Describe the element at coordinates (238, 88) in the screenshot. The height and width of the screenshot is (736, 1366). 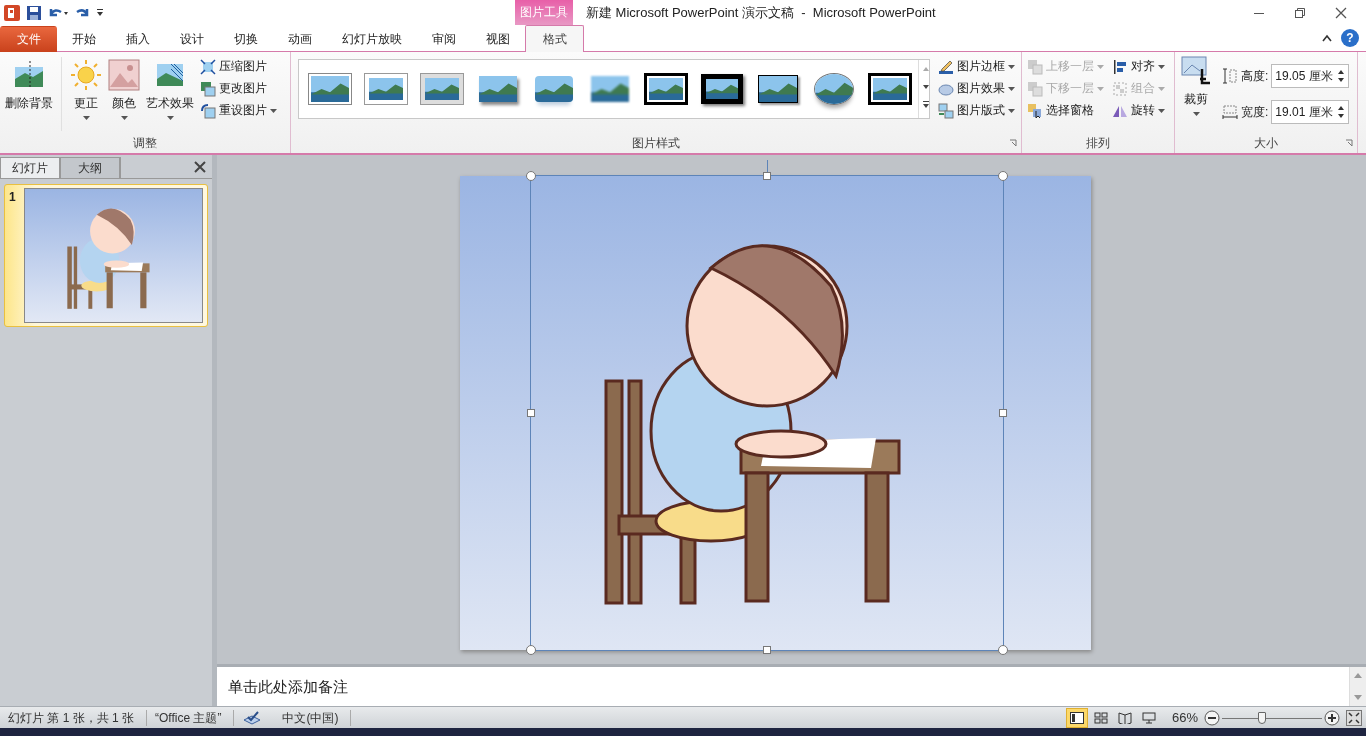
I see `ribbon-button: 更改图片` at that location.